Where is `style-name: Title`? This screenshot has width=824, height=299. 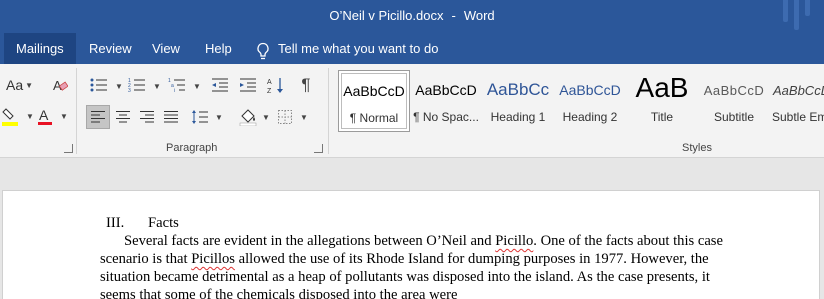
style-name: Title is located at coordinates (662, 117).